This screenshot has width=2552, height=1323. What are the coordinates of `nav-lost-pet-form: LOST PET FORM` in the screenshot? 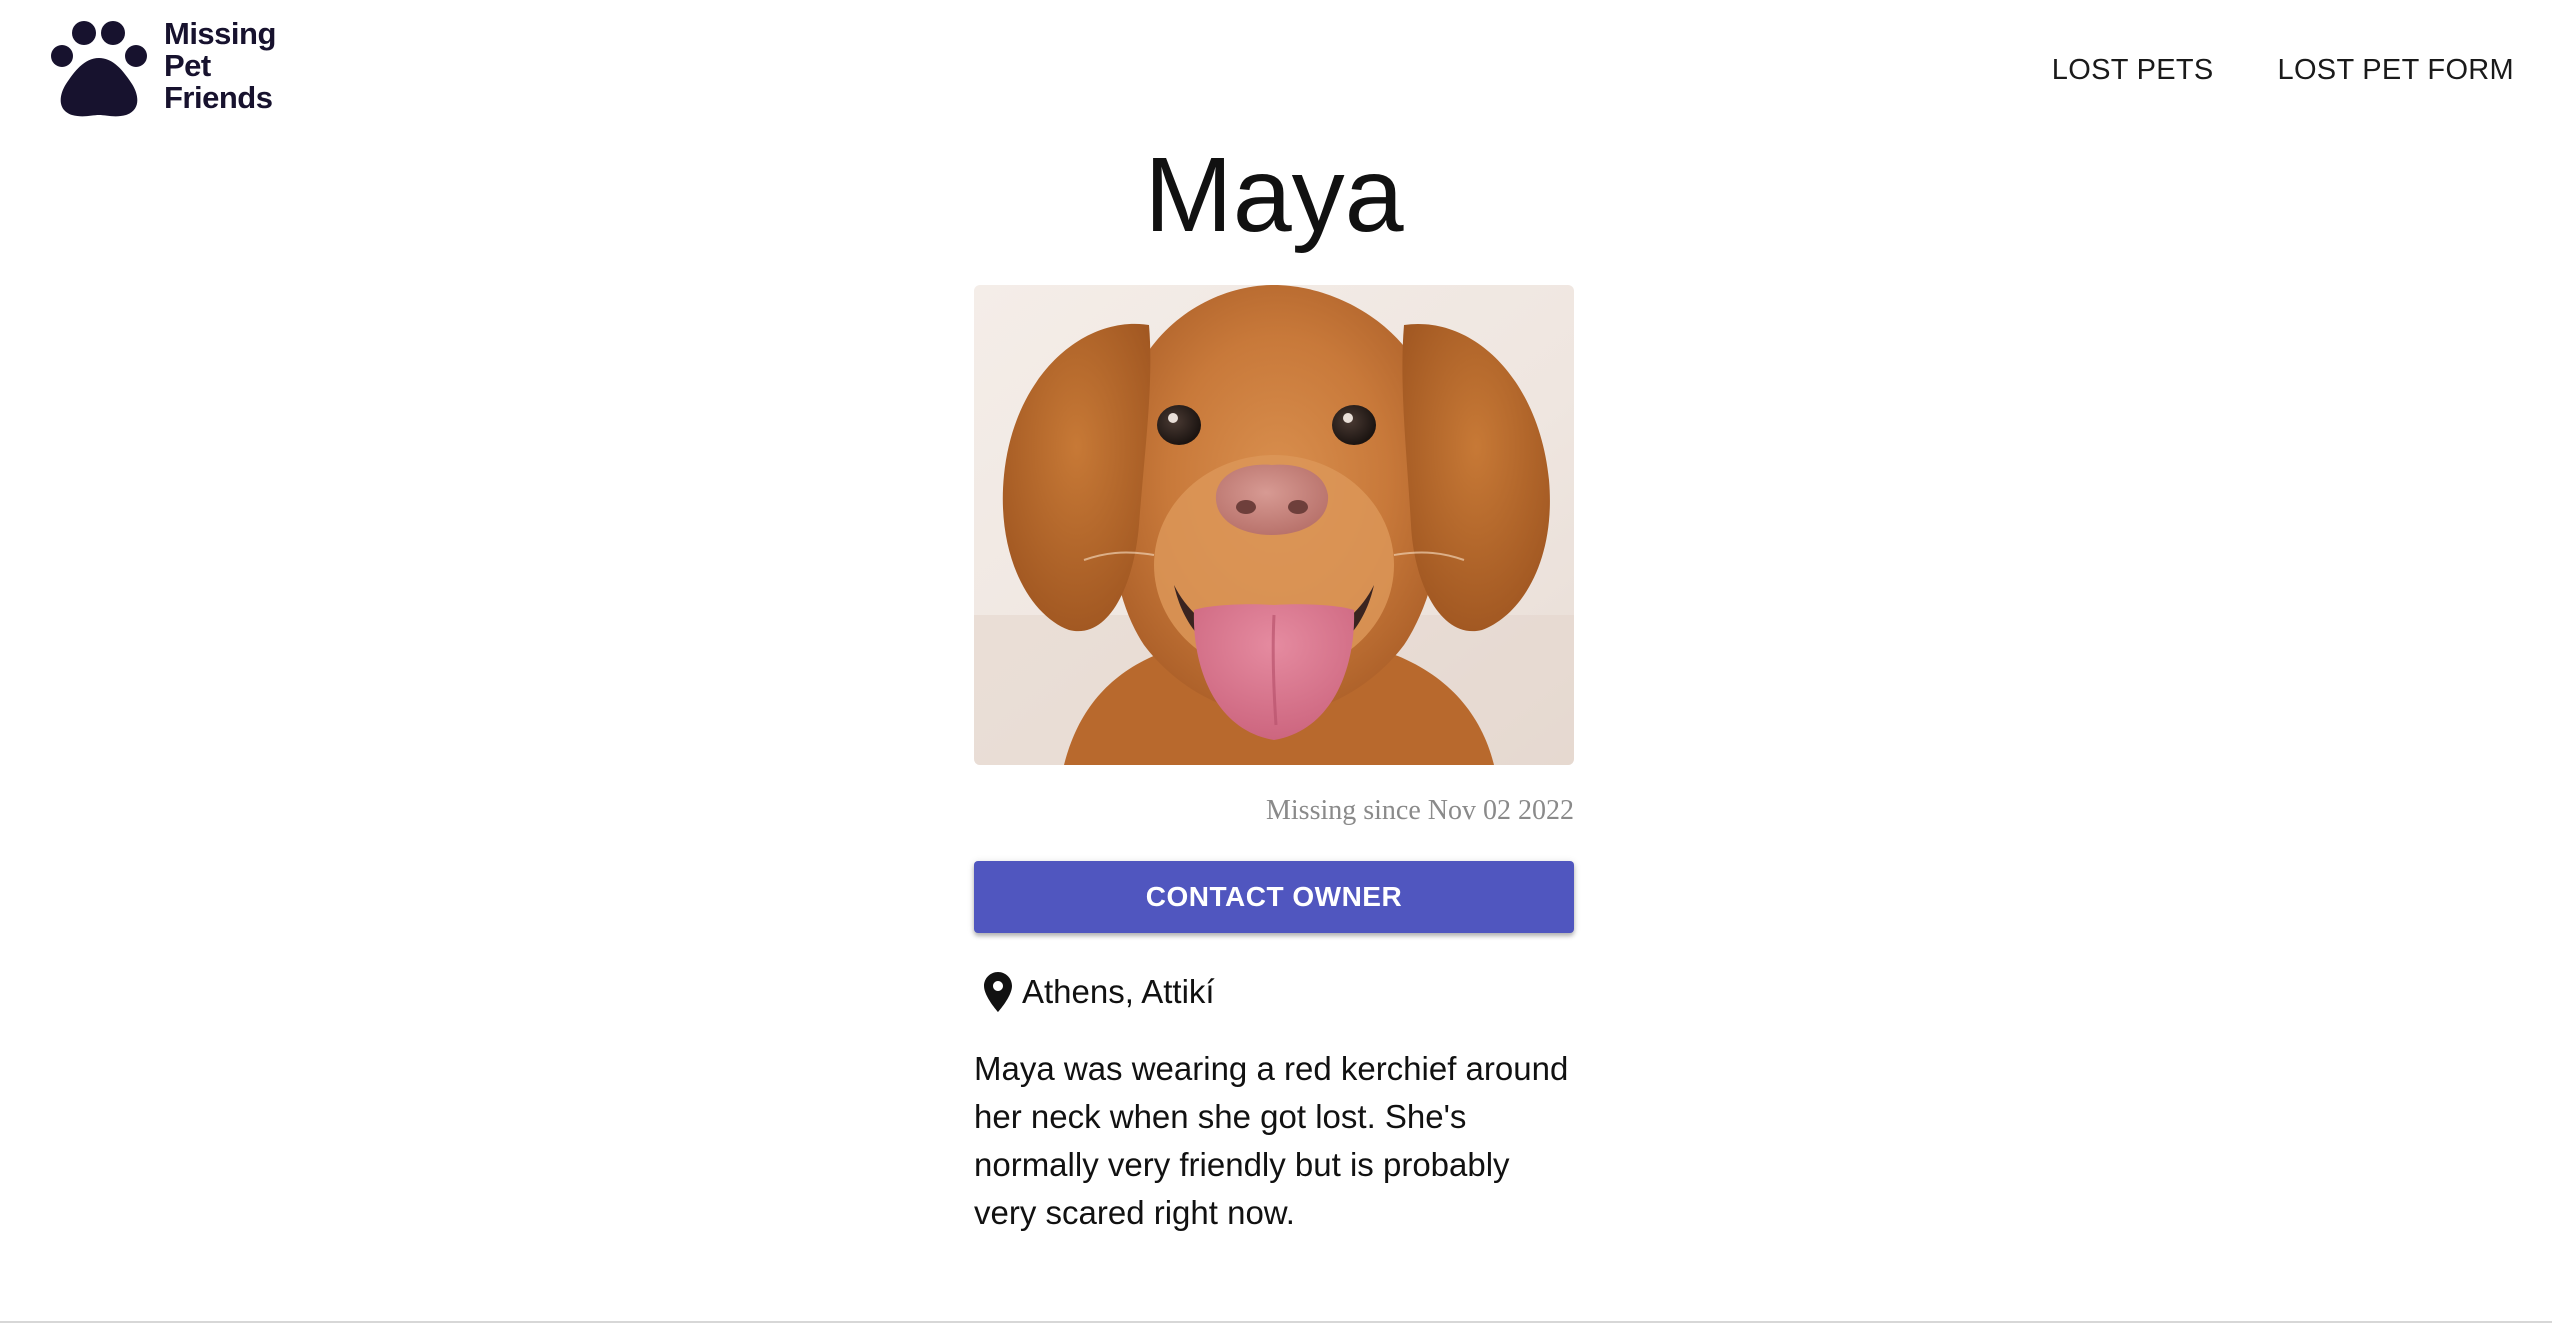 It's located at (2380, 70).